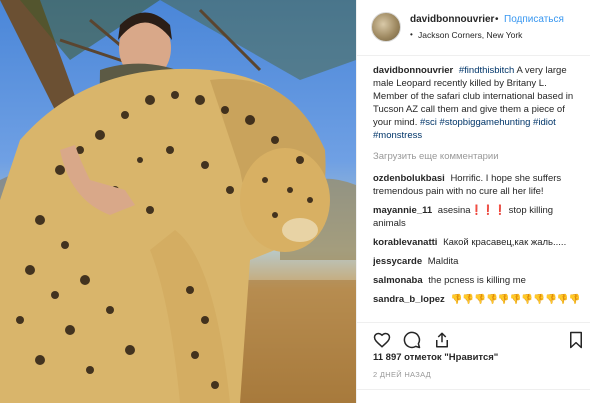 This screenshot has height=403, width=590. What do you see at coordinates (405, 242) in the screenshot?
I see `comment-username: korablevanatti` at bounding box center [405, 242].